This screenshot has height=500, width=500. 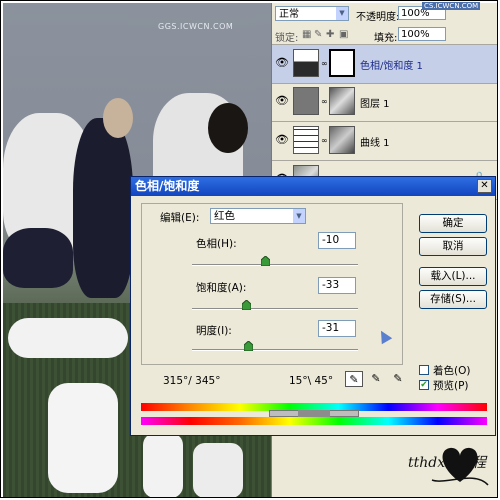 I want to click on blend-mode-value: 正常, so click(x=289, y=14).